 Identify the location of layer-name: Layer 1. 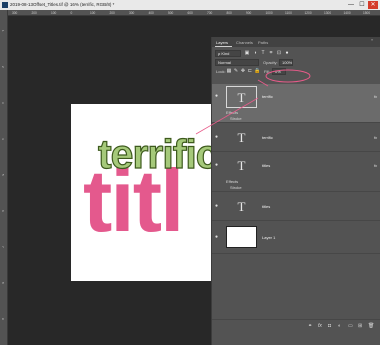
(269, 237).